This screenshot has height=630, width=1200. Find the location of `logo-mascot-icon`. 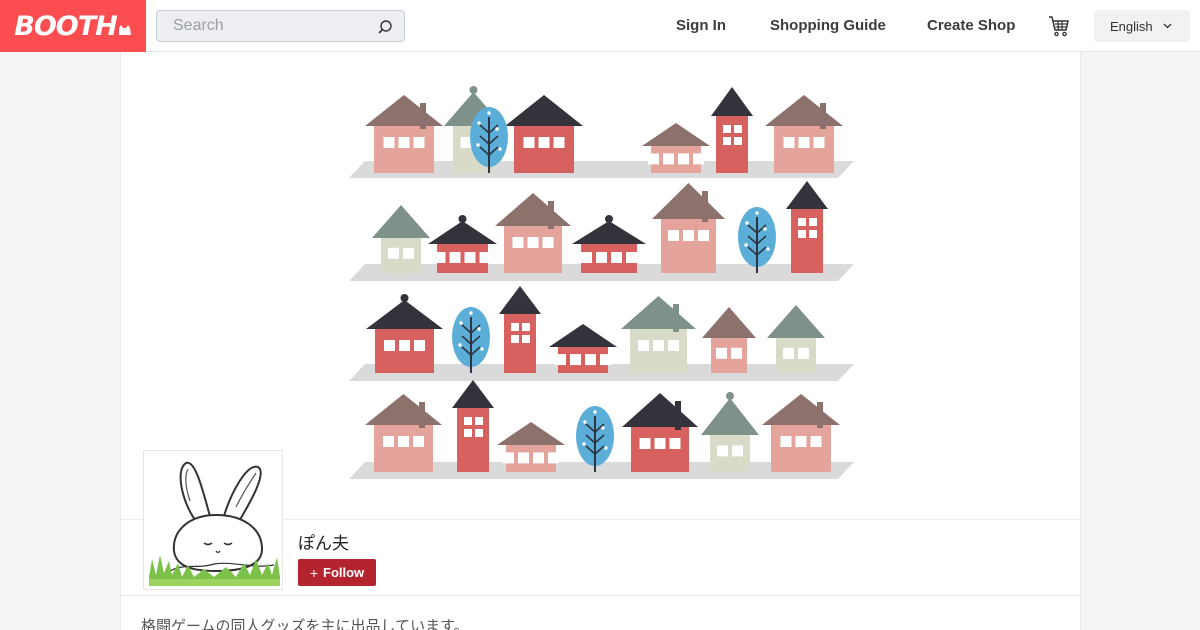

logo-mascot-icon is located at coordinates (124, 29).